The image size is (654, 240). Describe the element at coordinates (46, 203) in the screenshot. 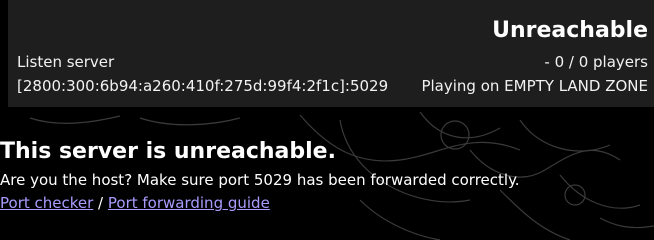

I see `port-checker-link: Port checker` at that location.